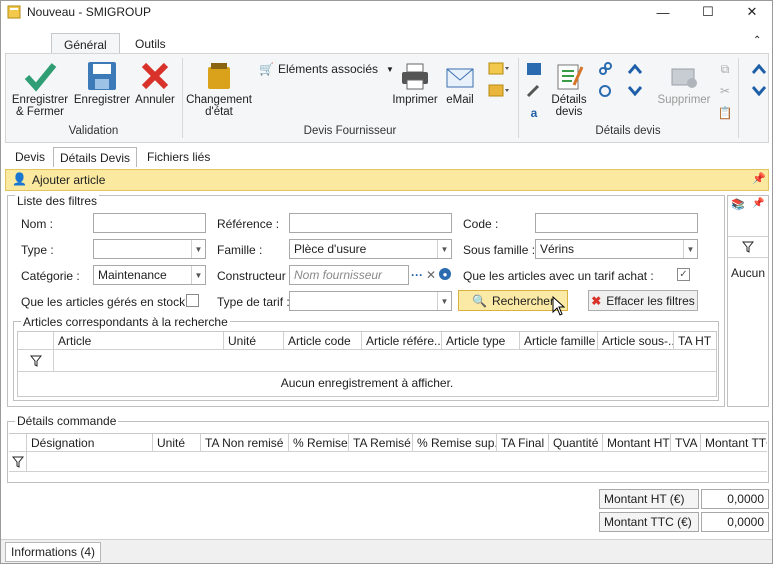  What do you see at coordinates (387, 156) in the screenshot?
I see `document-tab-bar: Devis Détails Devis Fichiers liés` at bounding box center [387, 156].